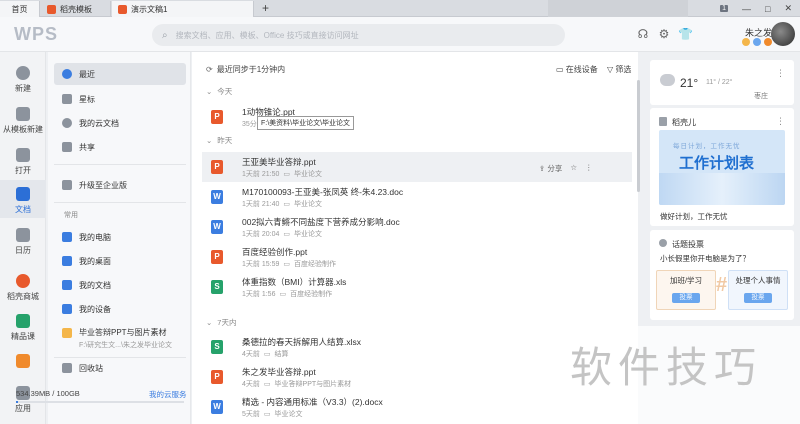 This screenshot has width=800, height=424. What do you see at coordinates (91, 368) in the screenshot?
I see `loc-label: 回收站` at bounding box center [91, 368].